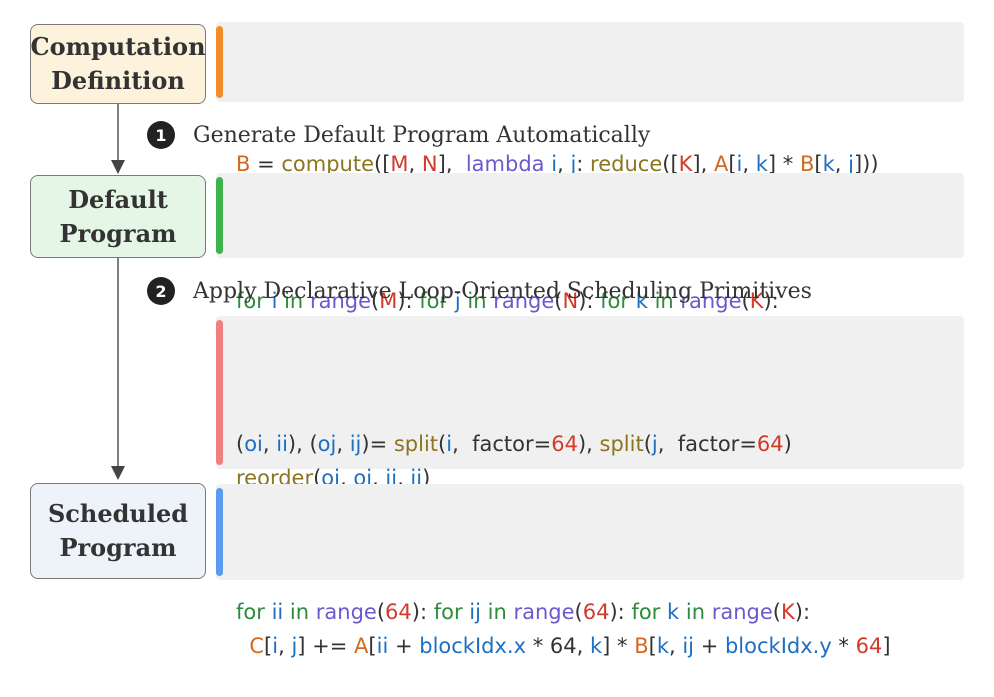 This screenshot has width=994, height=697. What do you see at coordinates (618, 646) in the screenshot?
I see `code-token: ] *` at bounding box center [618, 646].